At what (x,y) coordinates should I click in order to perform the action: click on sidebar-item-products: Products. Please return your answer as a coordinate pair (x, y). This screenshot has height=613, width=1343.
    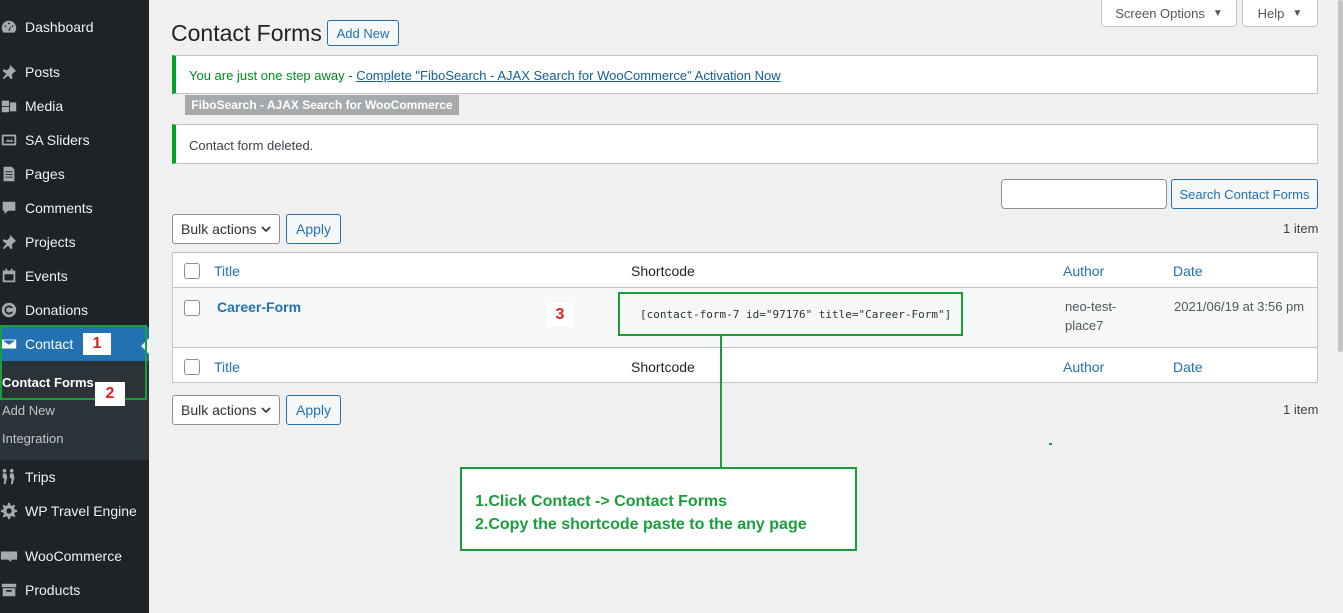
    Looking at the image, I should click on (74, 590).